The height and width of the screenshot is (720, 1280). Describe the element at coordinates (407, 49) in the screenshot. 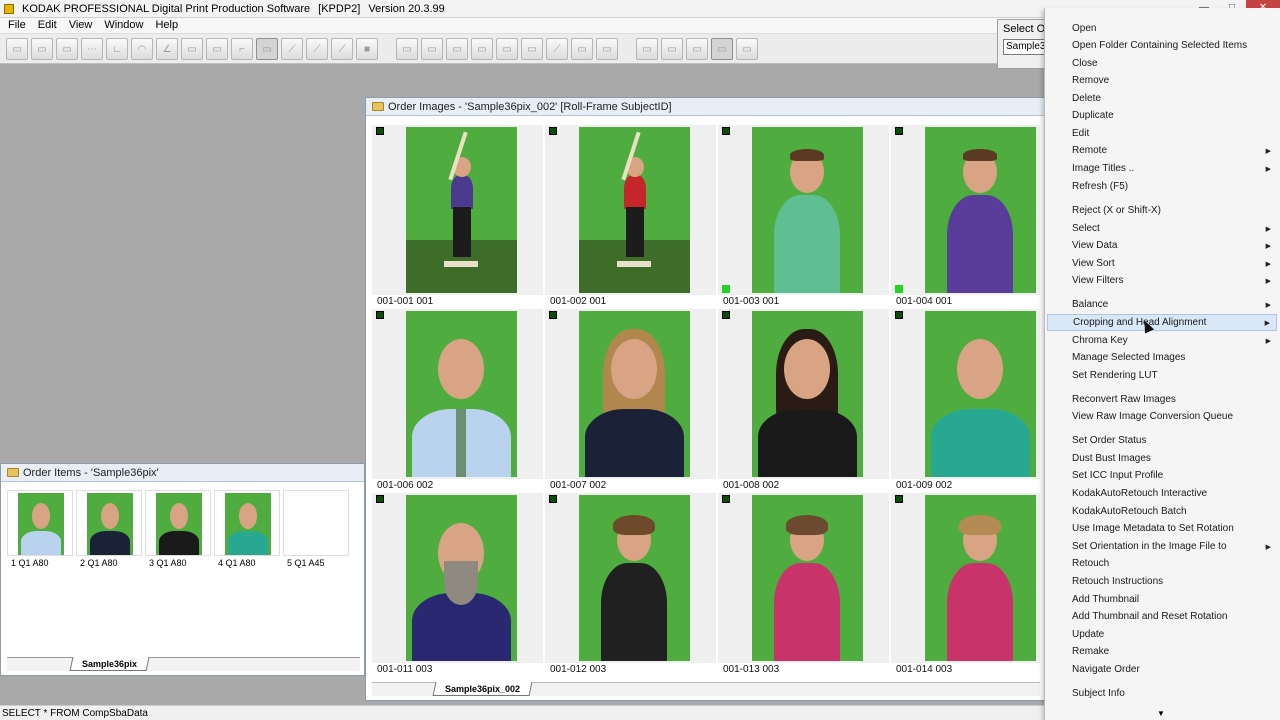

I see `toolbar-button-16: ▭` at that location.